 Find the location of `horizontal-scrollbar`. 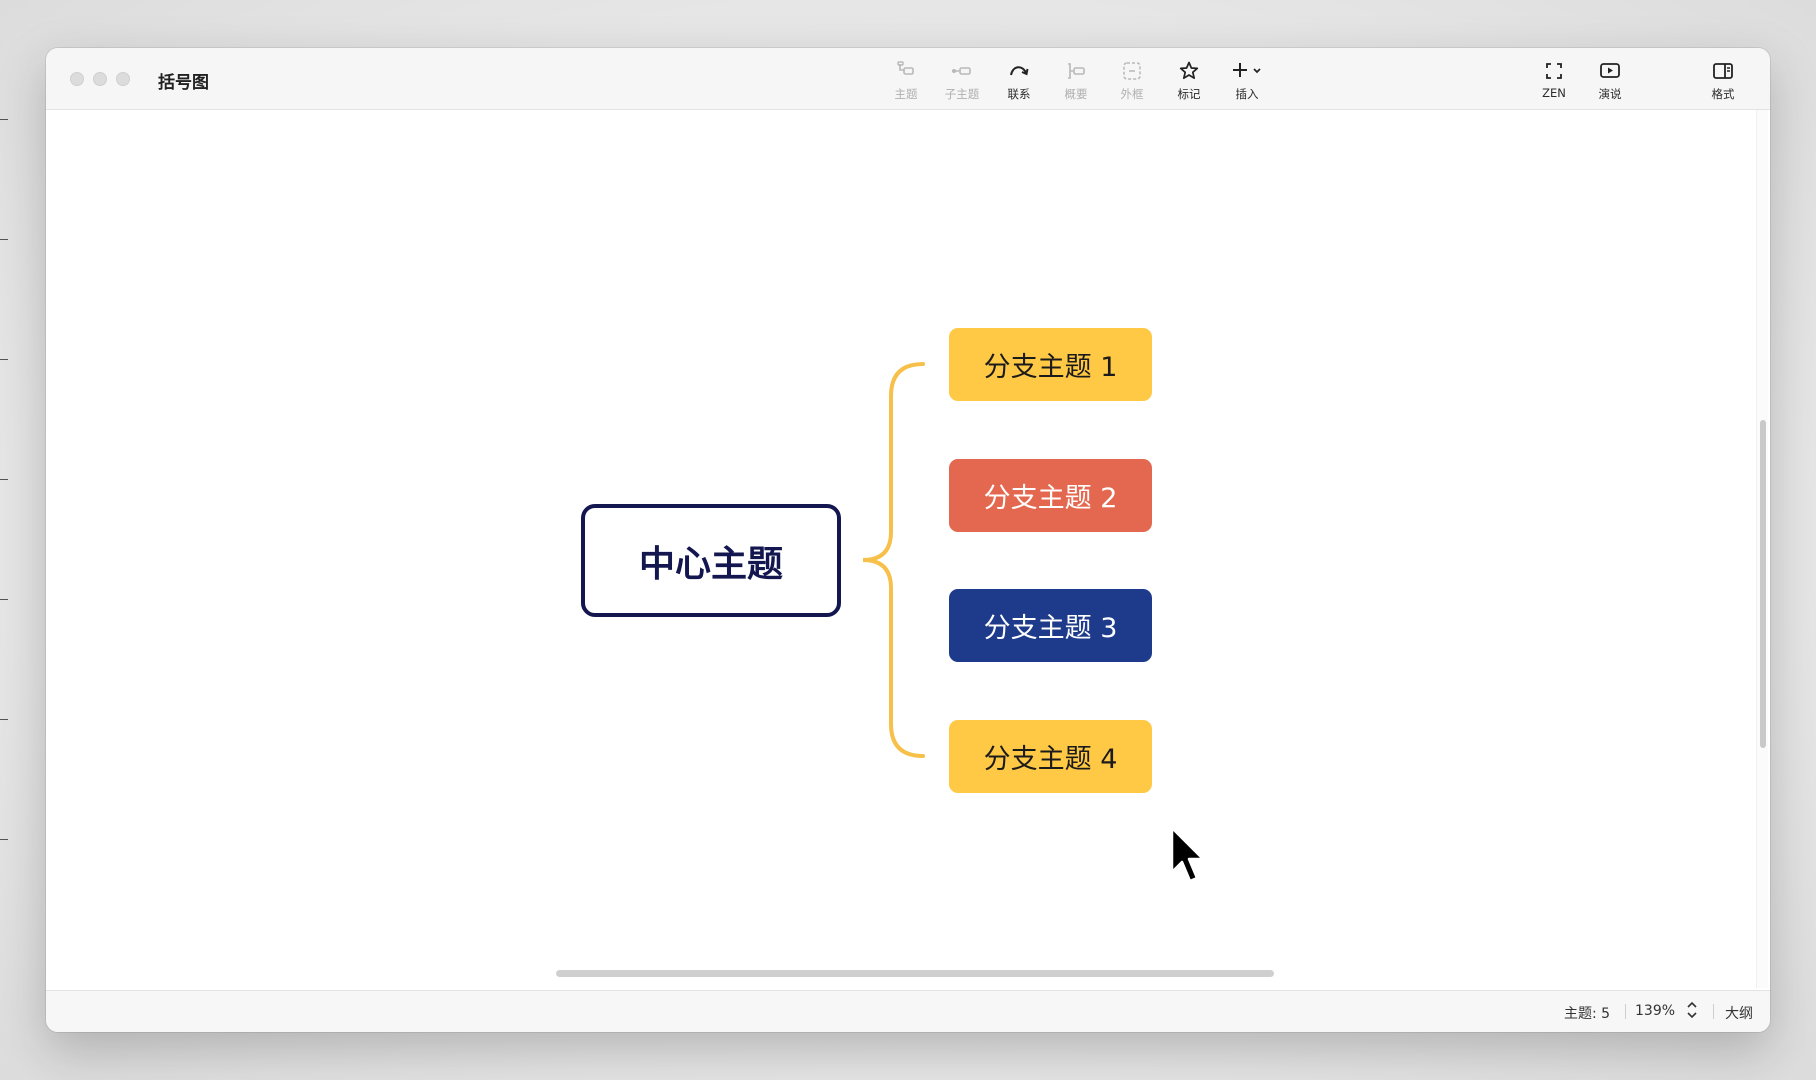

horizontal-scrollbar is located at coordinates (901, 973).